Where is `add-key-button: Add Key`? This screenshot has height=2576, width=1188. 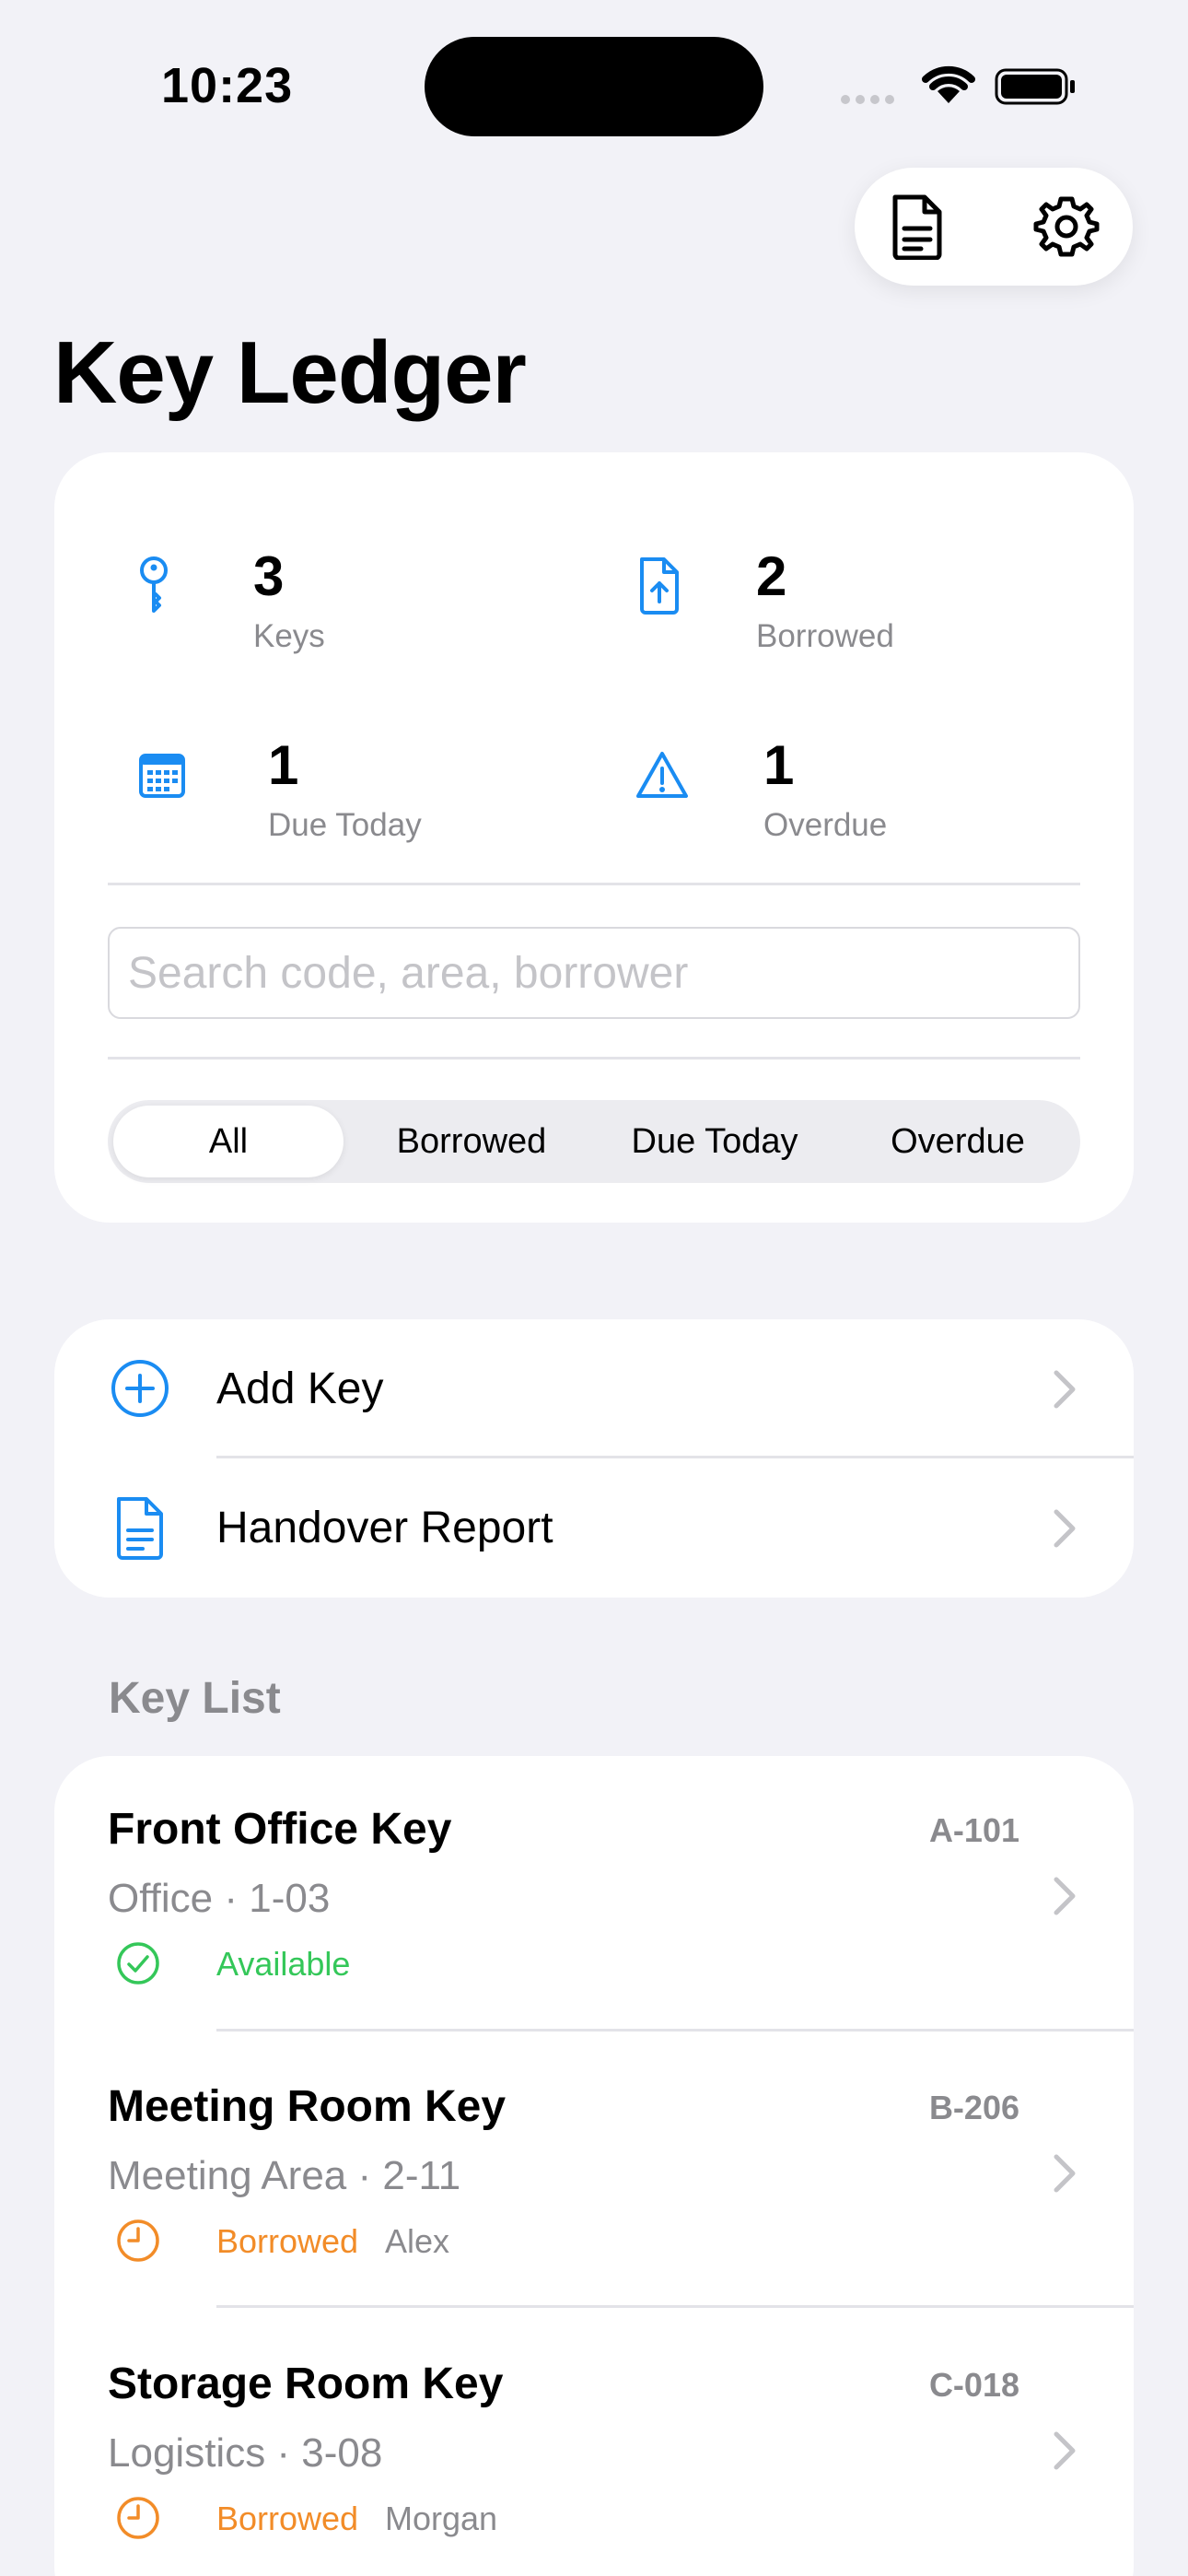 add-key-button: Add Key is located at coordinates (594, 1388).